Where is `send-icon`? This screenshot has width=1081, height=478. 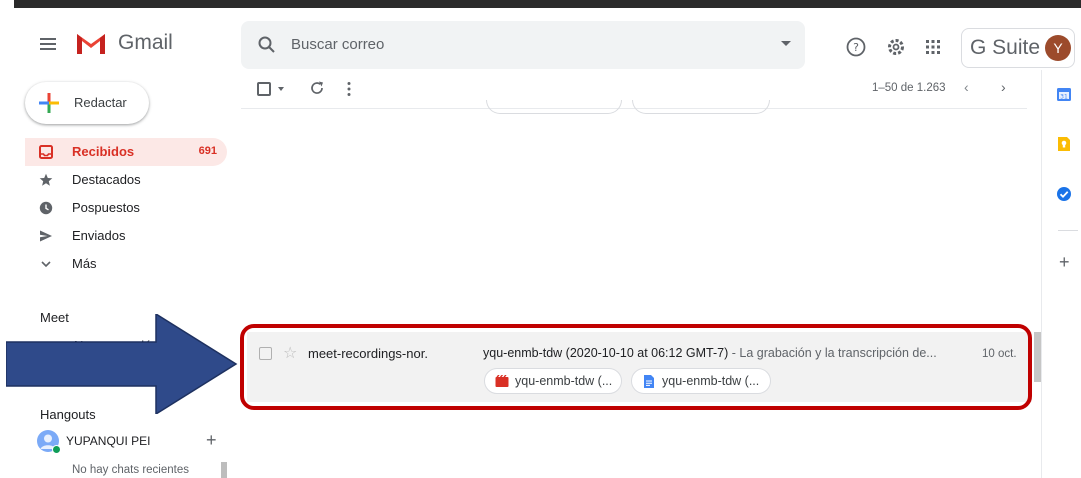
send-icon is located at coordinates (46, 236).